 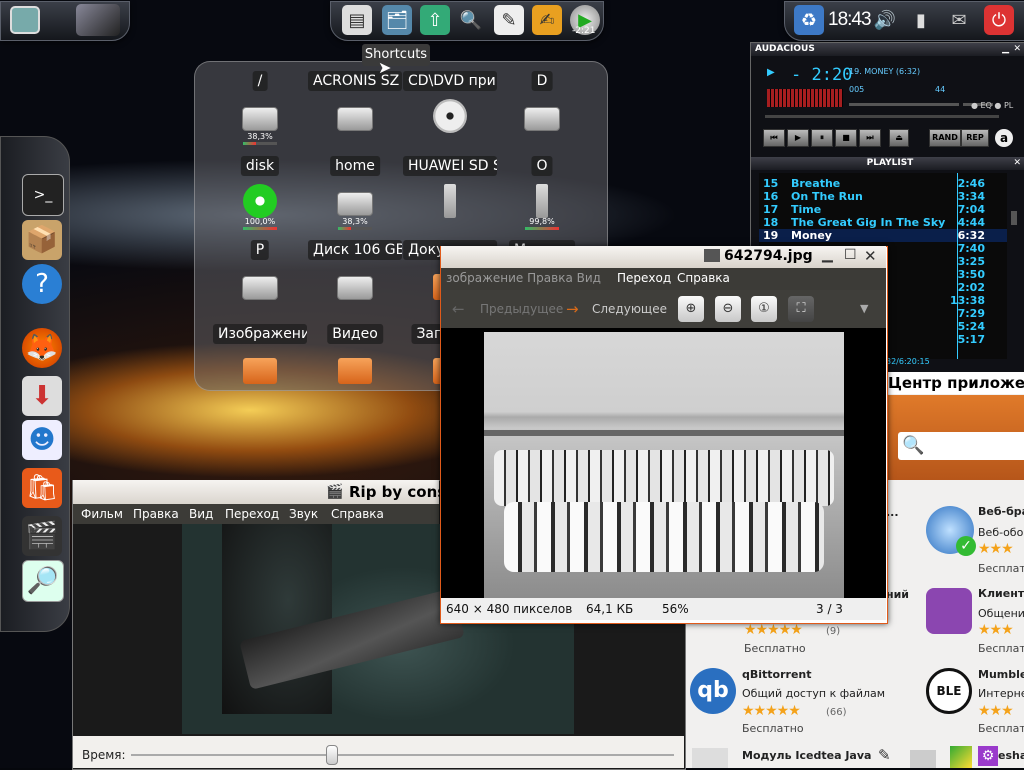 What do you see at coordinates (798, 138) in the screenshot?
I see `play-button: ▶` at bounding box center [798, 138].